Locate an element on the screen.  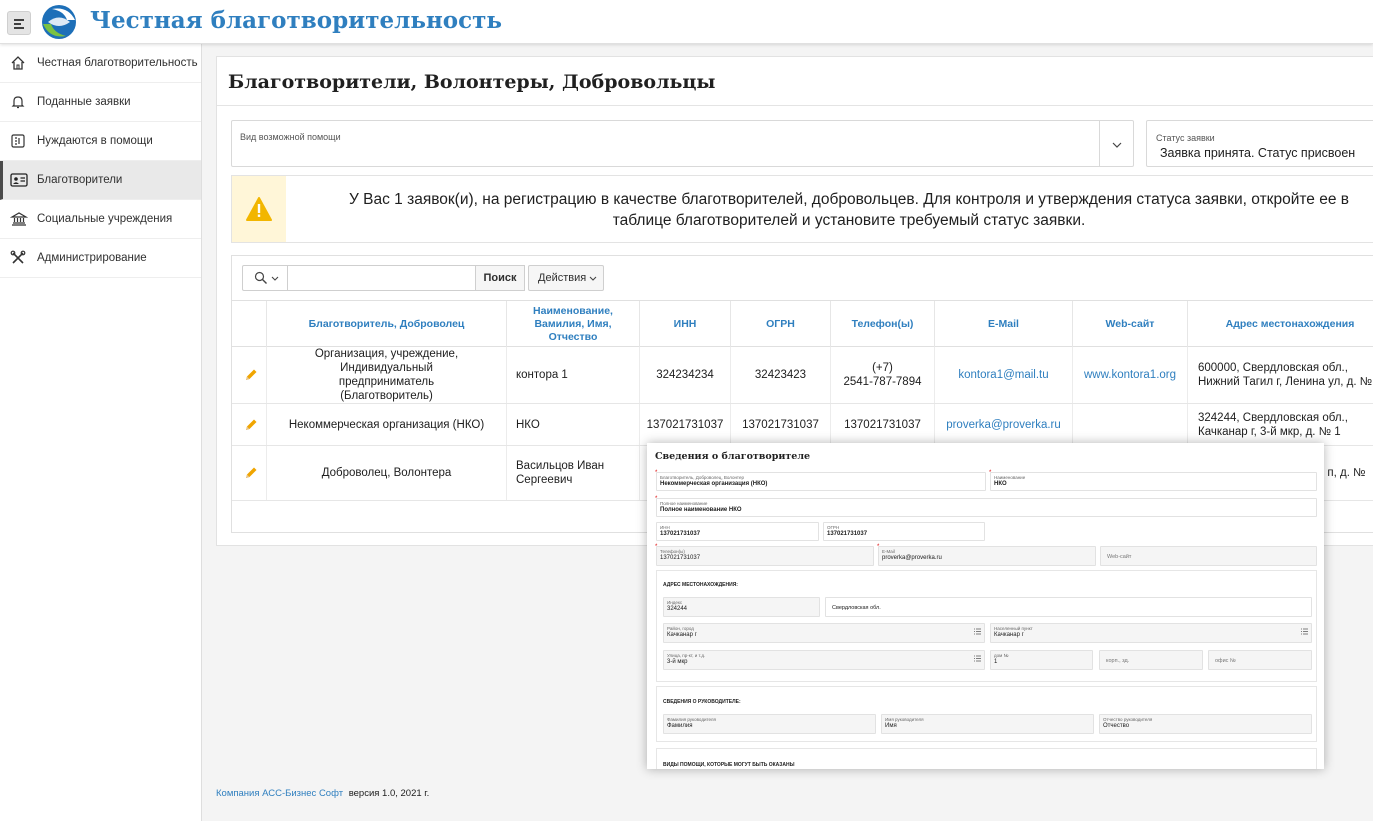
top-bar: Честная благотворительность is located at coordinates (686, 22).